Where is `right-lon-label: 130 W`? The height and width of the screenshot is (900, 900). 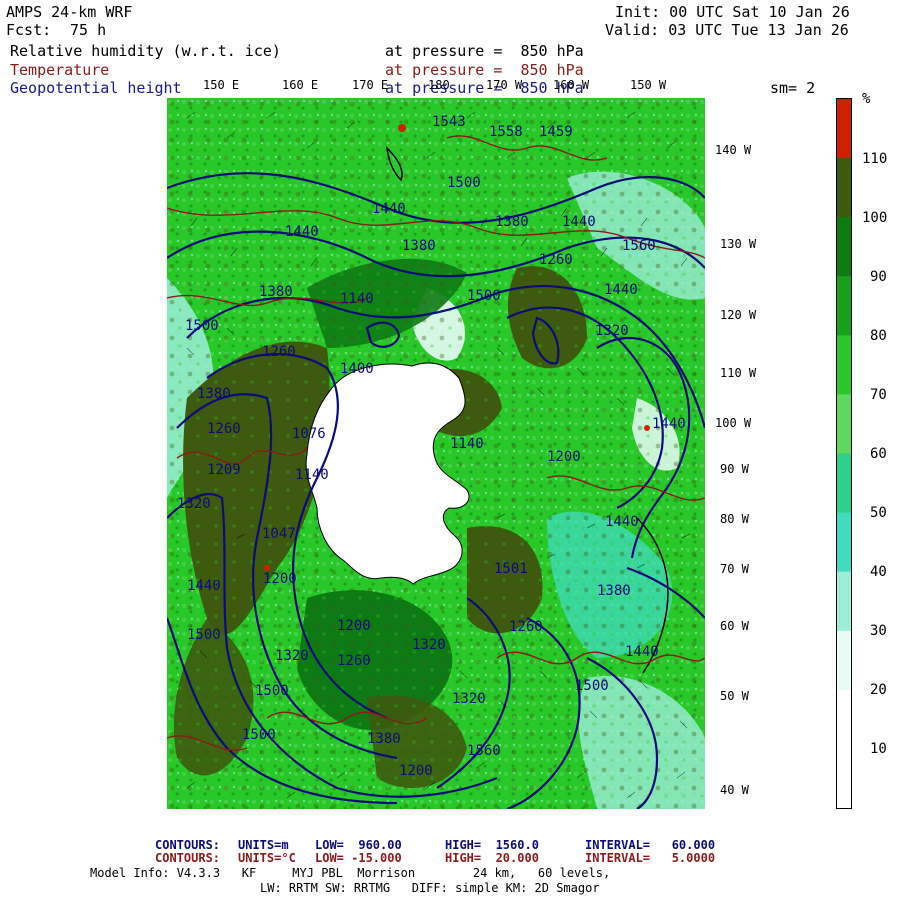
right-lon-label: 130 W is located at coordinates (738, 244).